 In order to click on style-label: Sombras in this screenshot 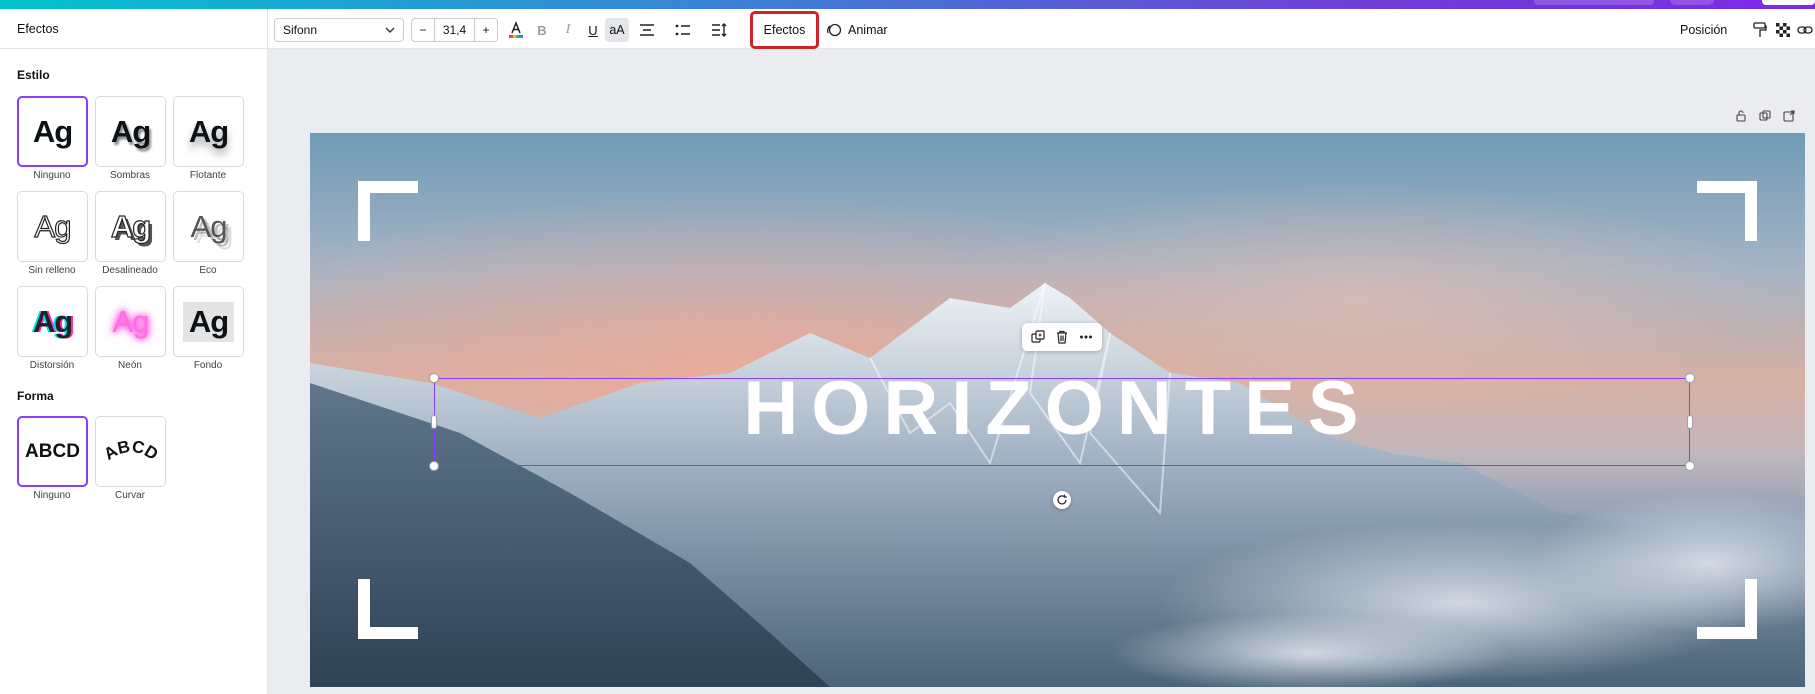, I will do `click(129, 175)`.